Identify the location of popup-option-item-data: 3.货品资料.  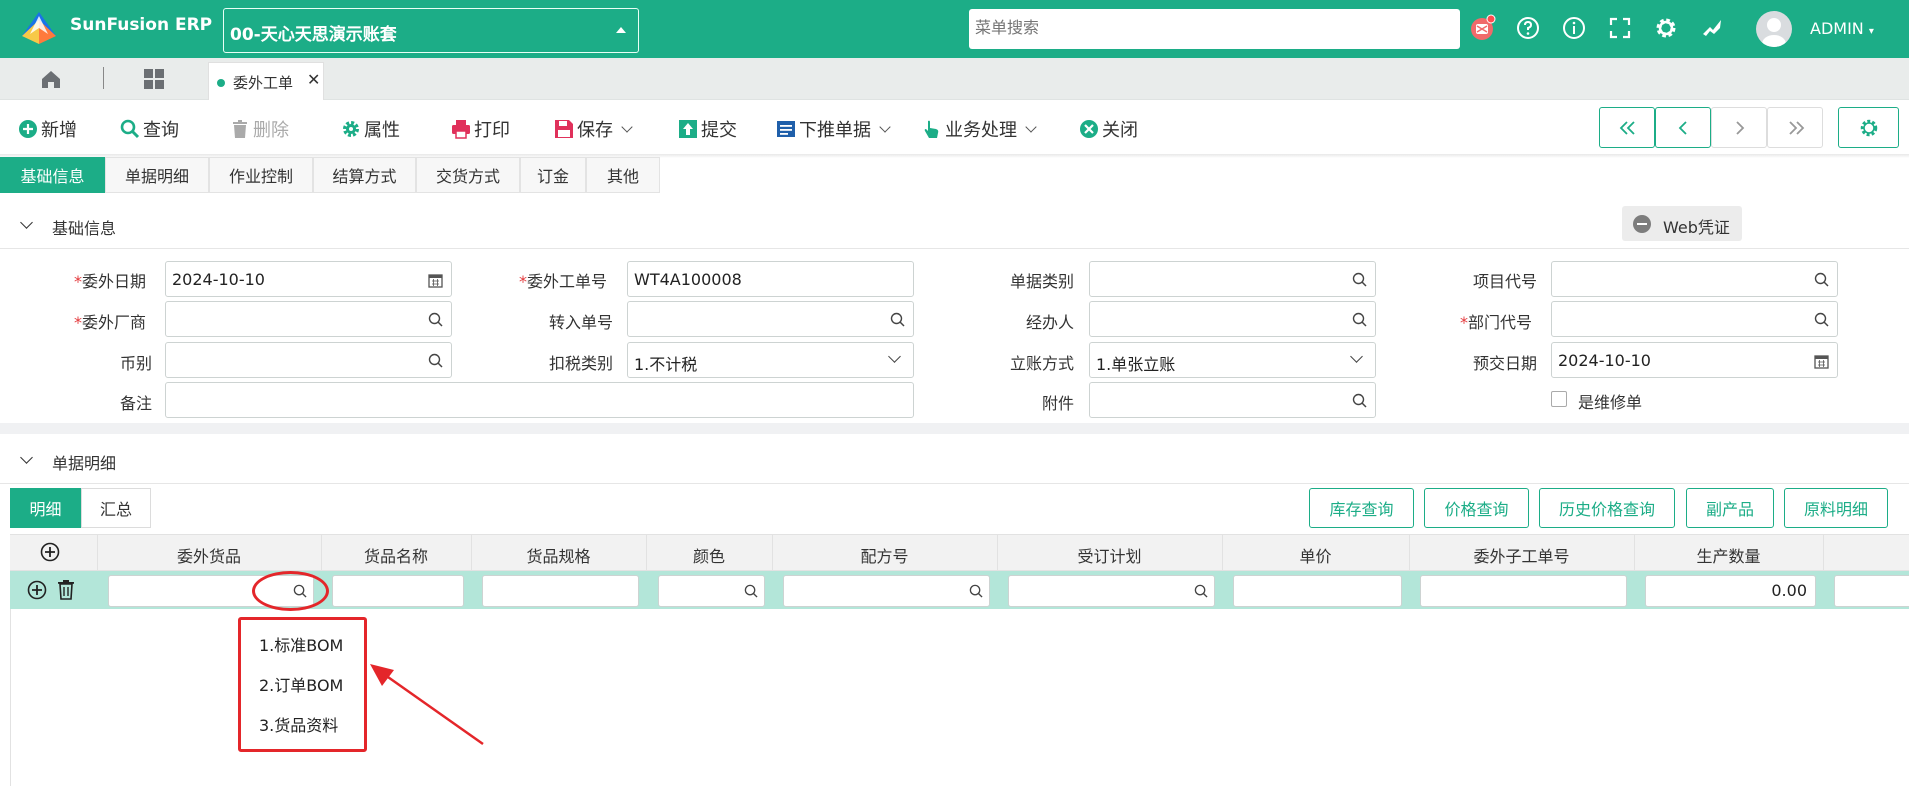
(298, 724).